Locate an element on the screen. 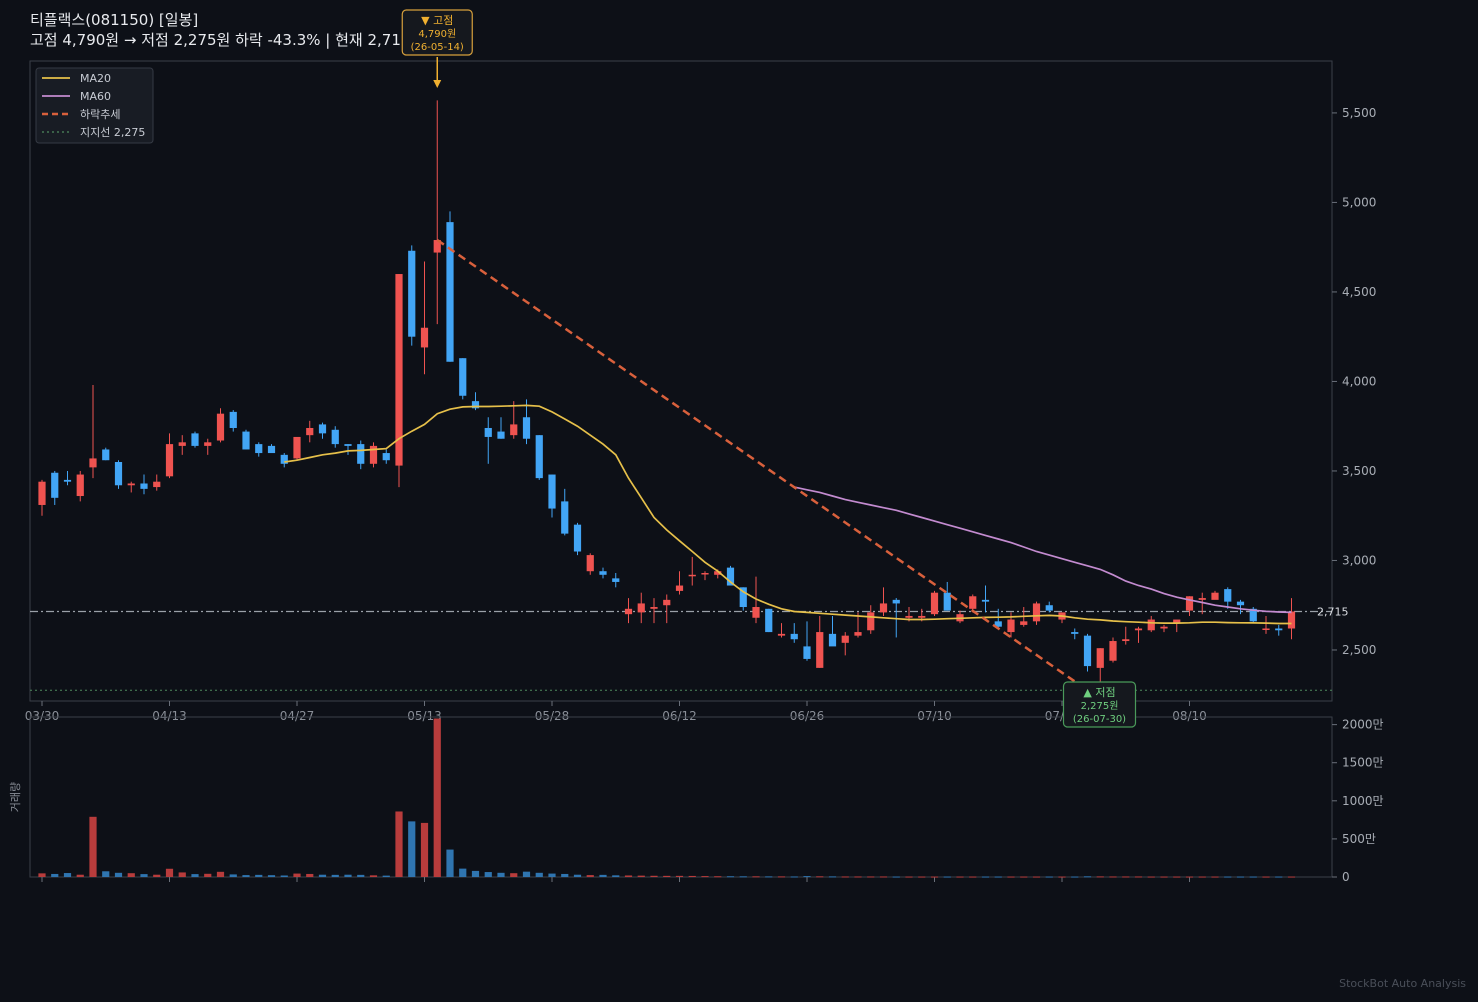  volume-tick-label: 2000만 is located at coordinates (1363, 725).